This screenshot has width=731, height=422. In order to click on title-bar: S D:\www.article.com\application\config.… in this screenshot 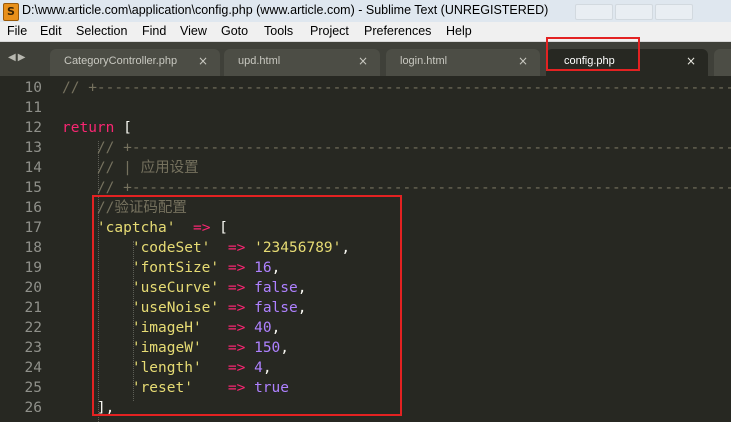, I will do `click(365, 11)`.